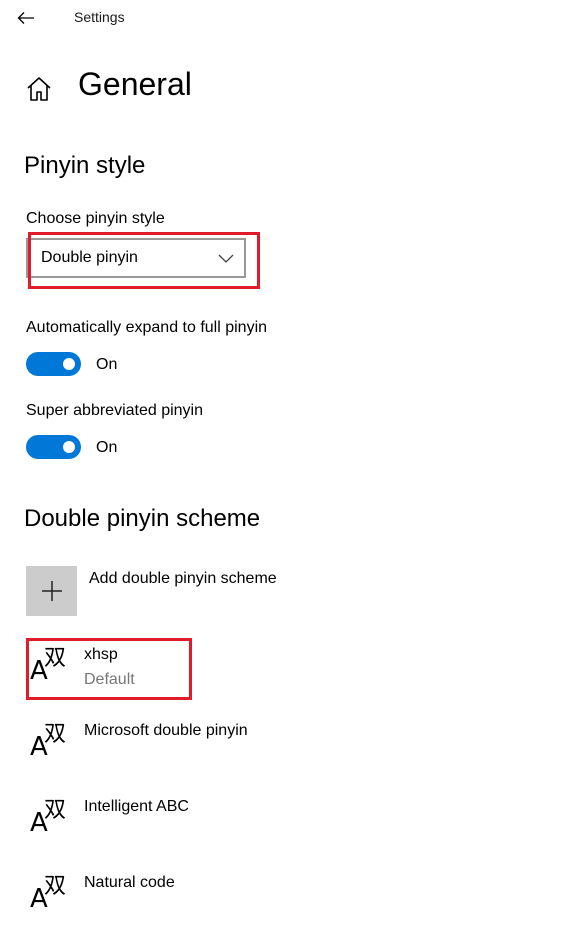  What do you see at coordinates (53, 364) in the screenshot?
I see `auto-expand-toggle` at bounding box center [53, 364].